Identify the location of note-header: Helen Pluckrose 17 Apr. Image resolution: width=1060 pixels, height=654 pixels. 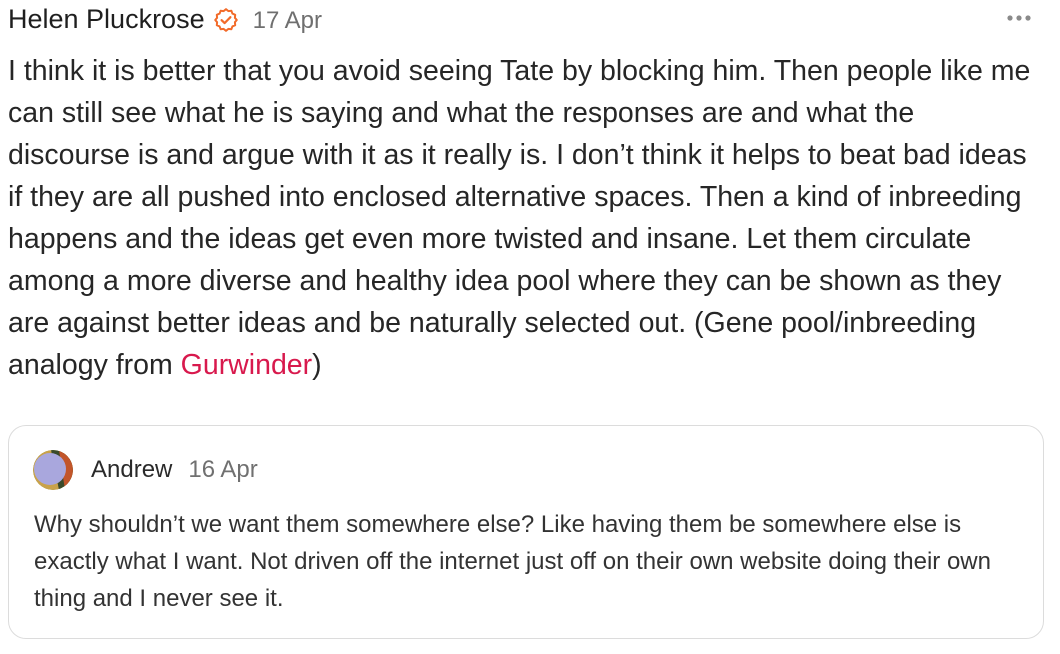
(528, 20).